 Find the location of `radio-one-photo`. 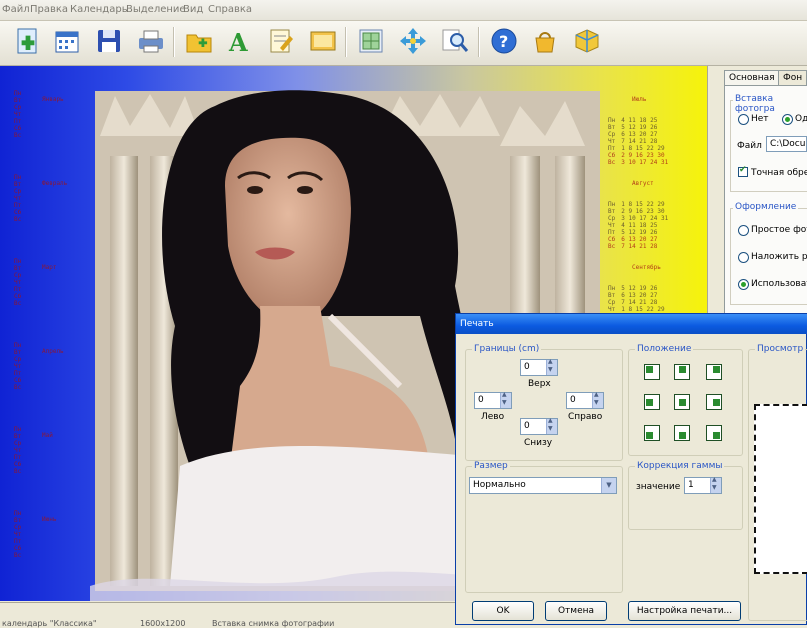

radio-one-photo is located at coordinates (787, 119).